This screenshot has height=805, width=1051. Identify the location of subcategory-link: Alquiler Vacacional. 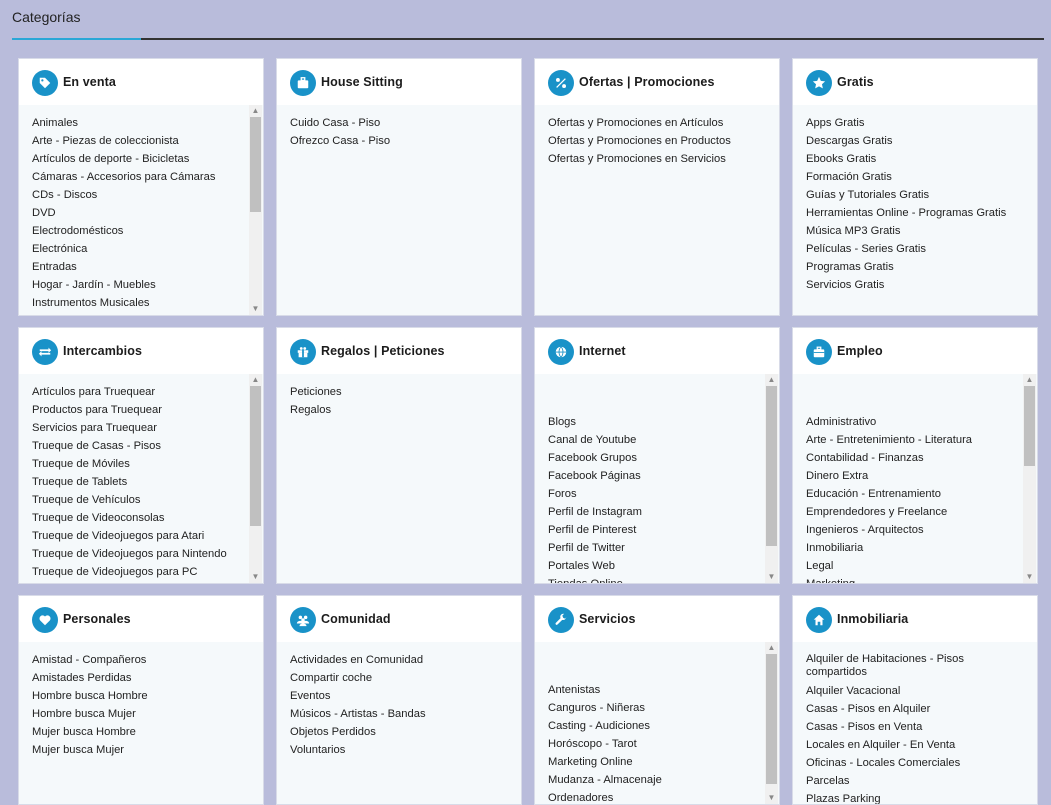
(913, 691).